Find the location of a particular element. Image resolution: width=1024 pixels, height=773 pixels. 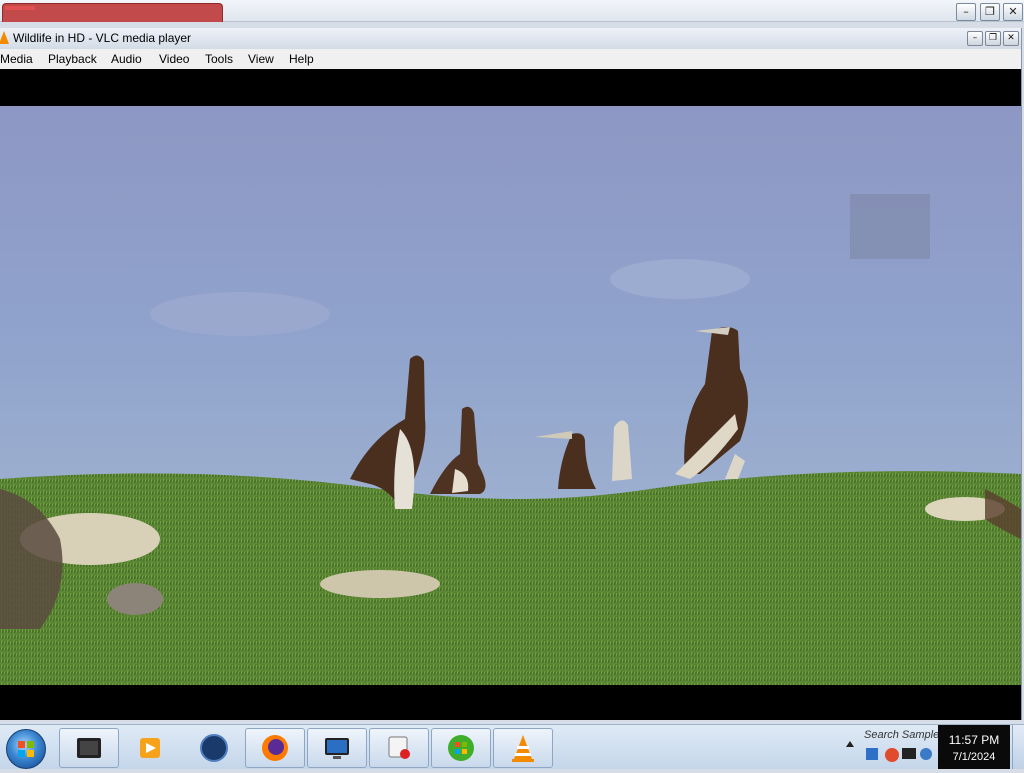

maximize-button: ❐ is located at coordinates (993, 38).